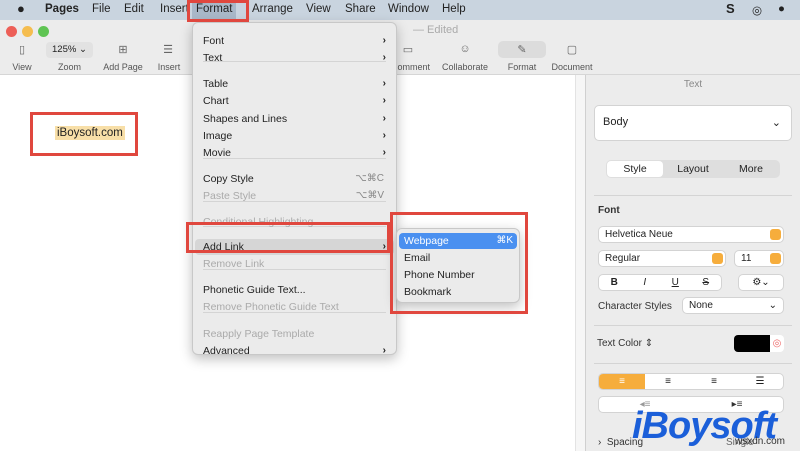 This screenshot has width=800, height=451. Describe the element at coordinates (62, 9) in the screenshot. I see `menu-pages: Pages` at that location.